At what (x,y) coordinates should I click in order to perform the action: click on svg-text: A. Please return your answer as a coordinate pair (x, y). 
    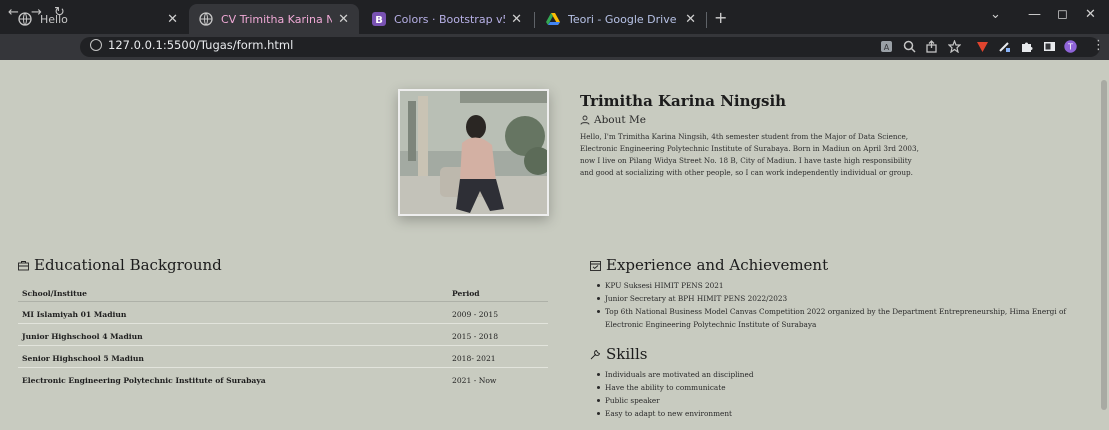
    Looking at the image, I should click on (887, 47).